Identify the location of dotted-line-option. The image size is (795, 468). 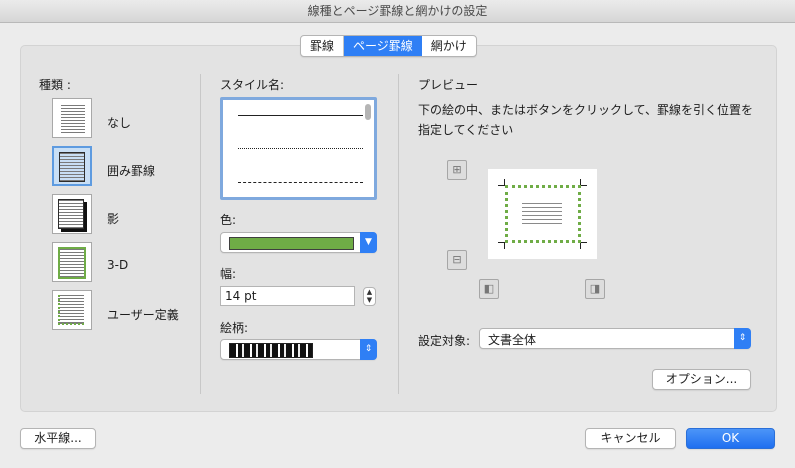
(300, 148).